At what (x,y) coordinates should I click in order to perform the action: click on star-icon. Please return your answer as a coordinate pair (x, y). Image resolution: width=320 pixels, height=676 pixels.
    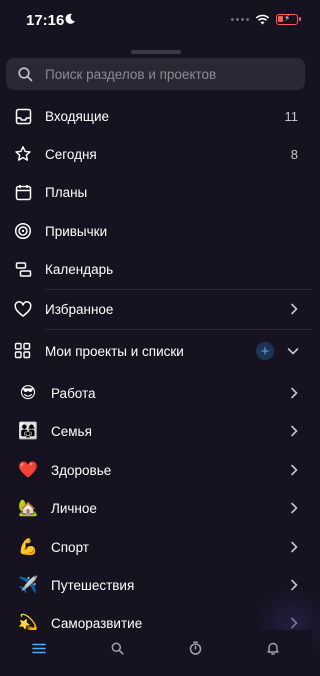
    Looking at the image, I should click on (23, 154).